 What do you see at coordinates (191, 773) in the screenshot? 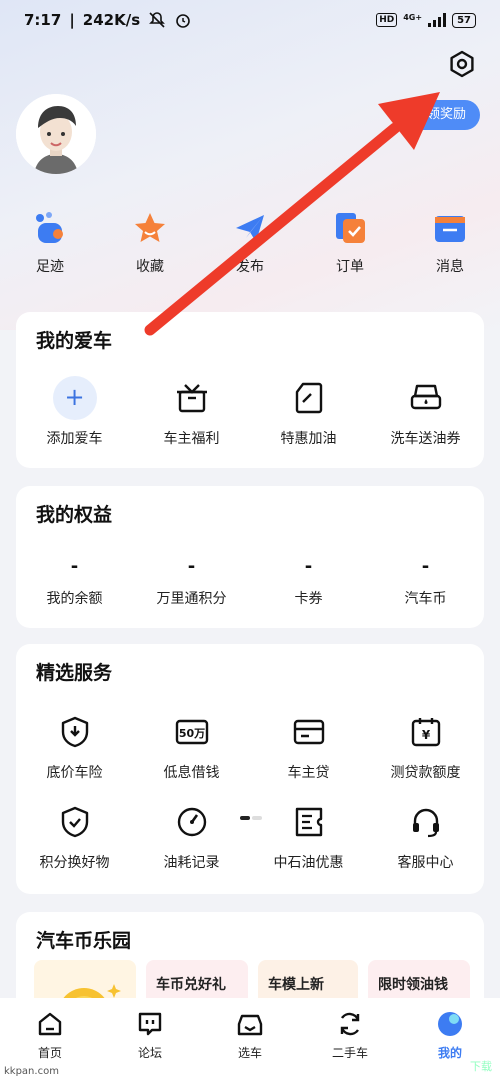
I see `service-label: 低息借钱` at bounding box center [191, 773].